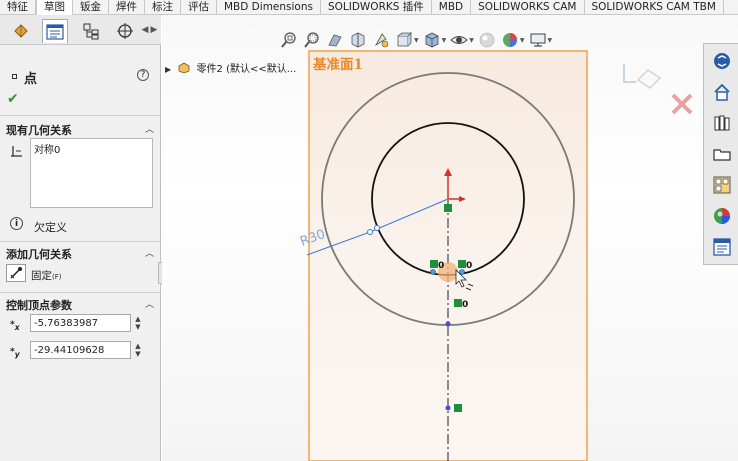  I want to click on task-pane, so click(720, 154).